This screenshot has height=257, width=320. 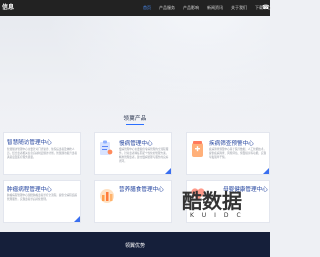 I want to click on nav-item-products: 产品服务, so click(x=167, y=8).